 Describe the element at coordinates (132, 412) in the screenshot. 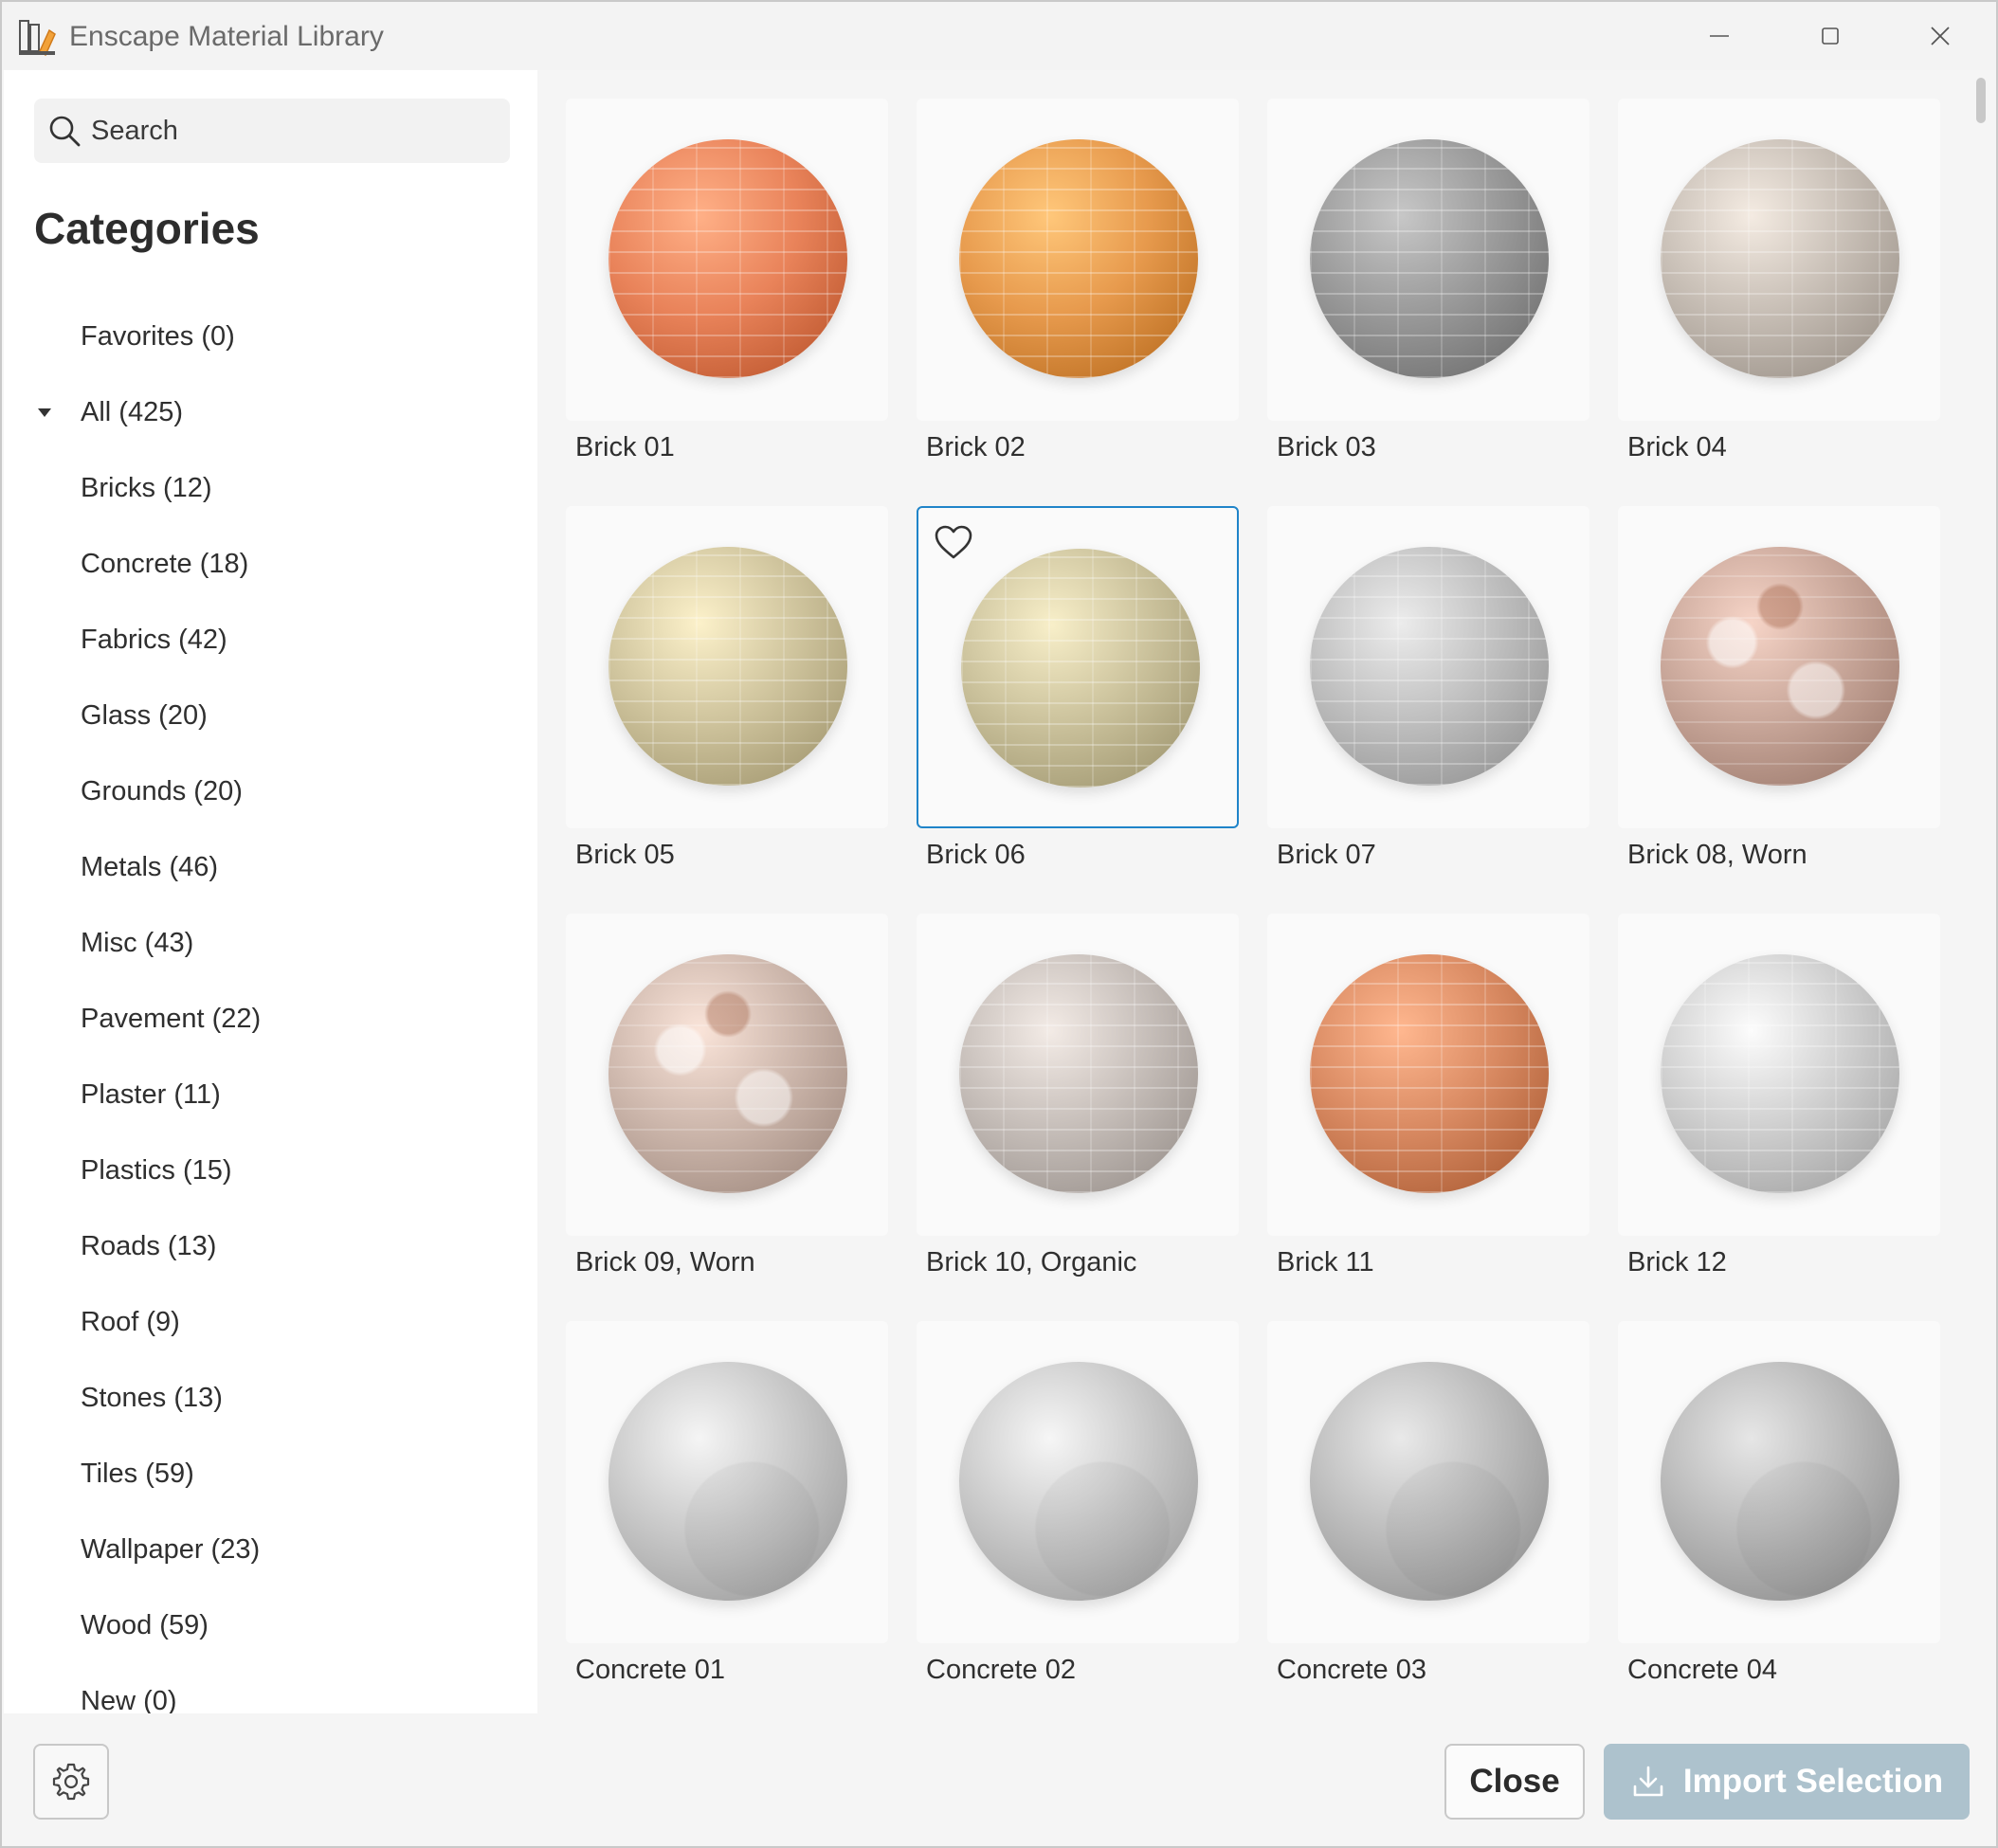

I see `category-label: All (425)` at that location.